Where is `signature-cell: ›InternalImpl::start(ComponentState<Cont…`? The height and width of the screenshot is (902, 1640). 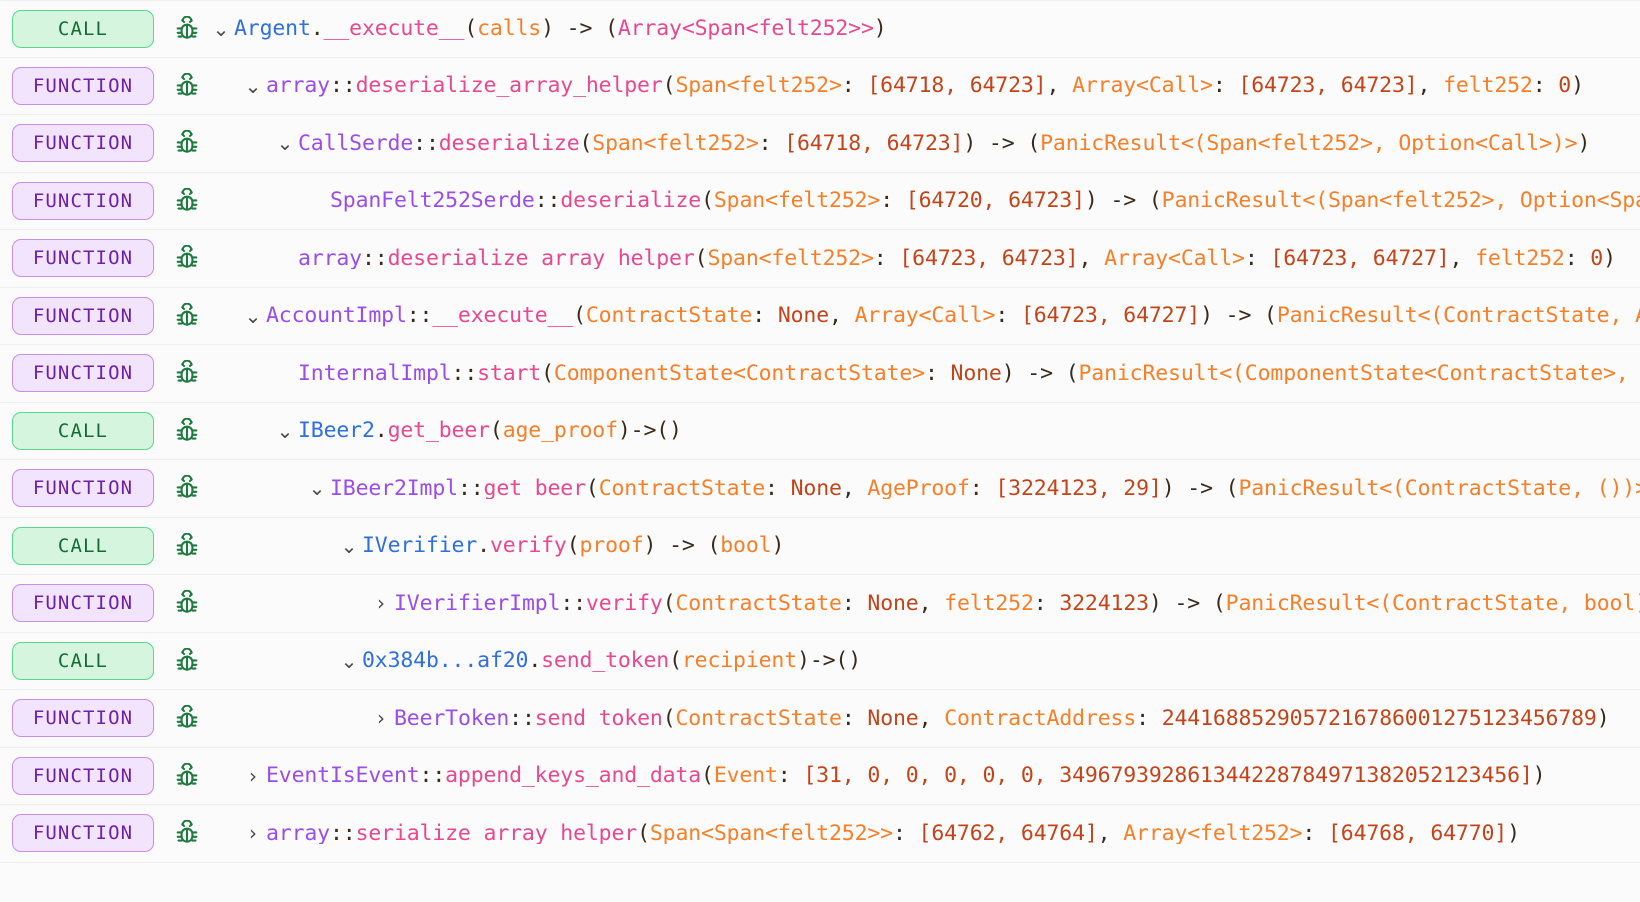
signature-cell: ›InternalImpl::start(ComponentState<Cont… is located at coordinates (924, 374).